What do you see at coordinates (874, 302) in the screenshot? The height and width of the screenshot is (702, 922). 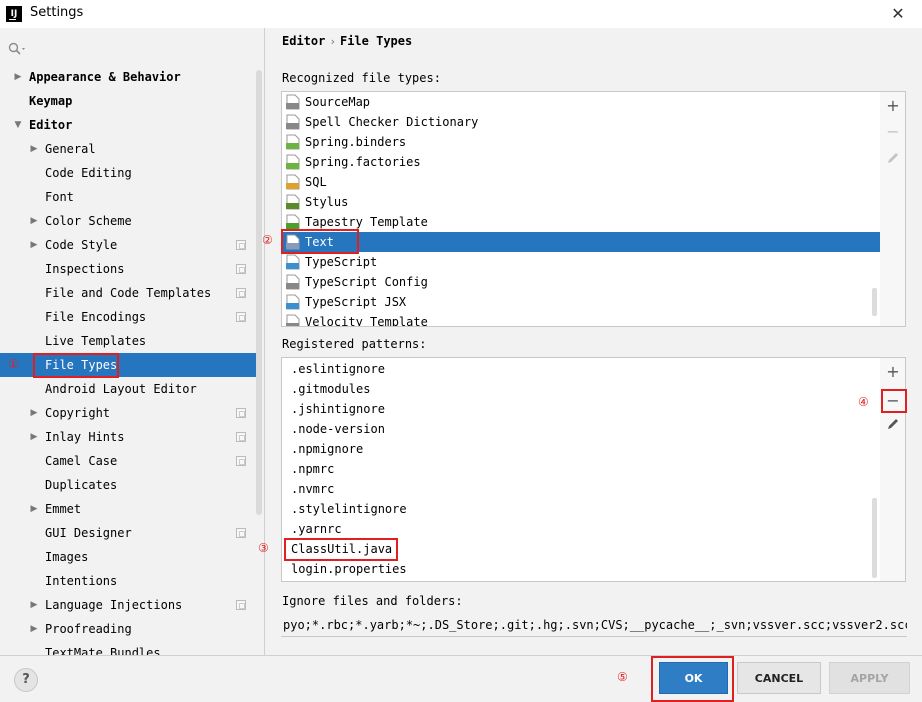 I see `file-types-scrollbar` at bounding box center [874, 302].